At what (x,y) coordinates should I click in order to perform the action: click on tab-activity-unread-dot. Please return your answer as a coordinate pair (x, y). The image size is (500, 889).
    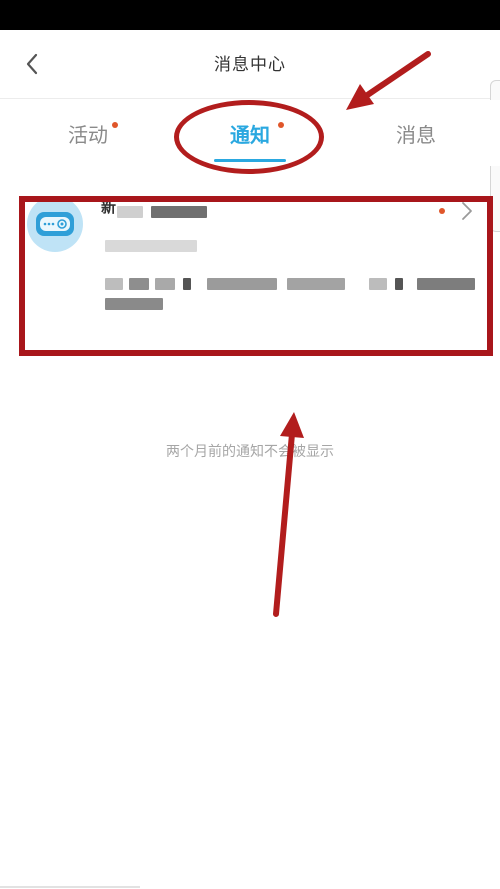
    Looking at the image, I should click on (115, 125).